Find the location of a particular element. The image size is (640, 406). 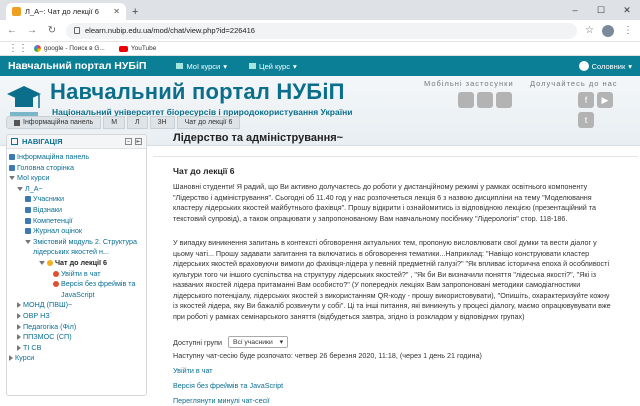

nav-item-course-mond: МОНД (ПВШ)~ is located at coordinates (76, 305).